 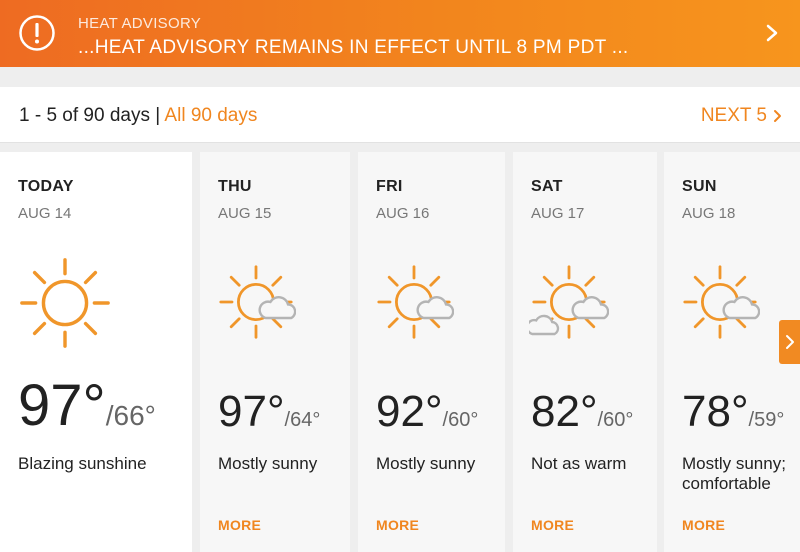 I want to click on high-temp: 82°, so click(x=564, y=411).